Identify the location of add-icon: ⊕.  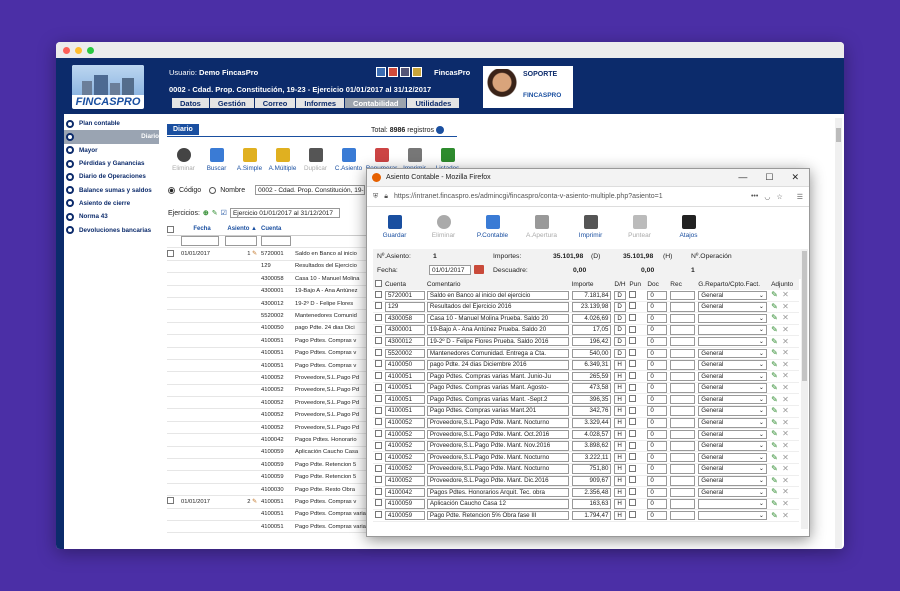
(206, 213).